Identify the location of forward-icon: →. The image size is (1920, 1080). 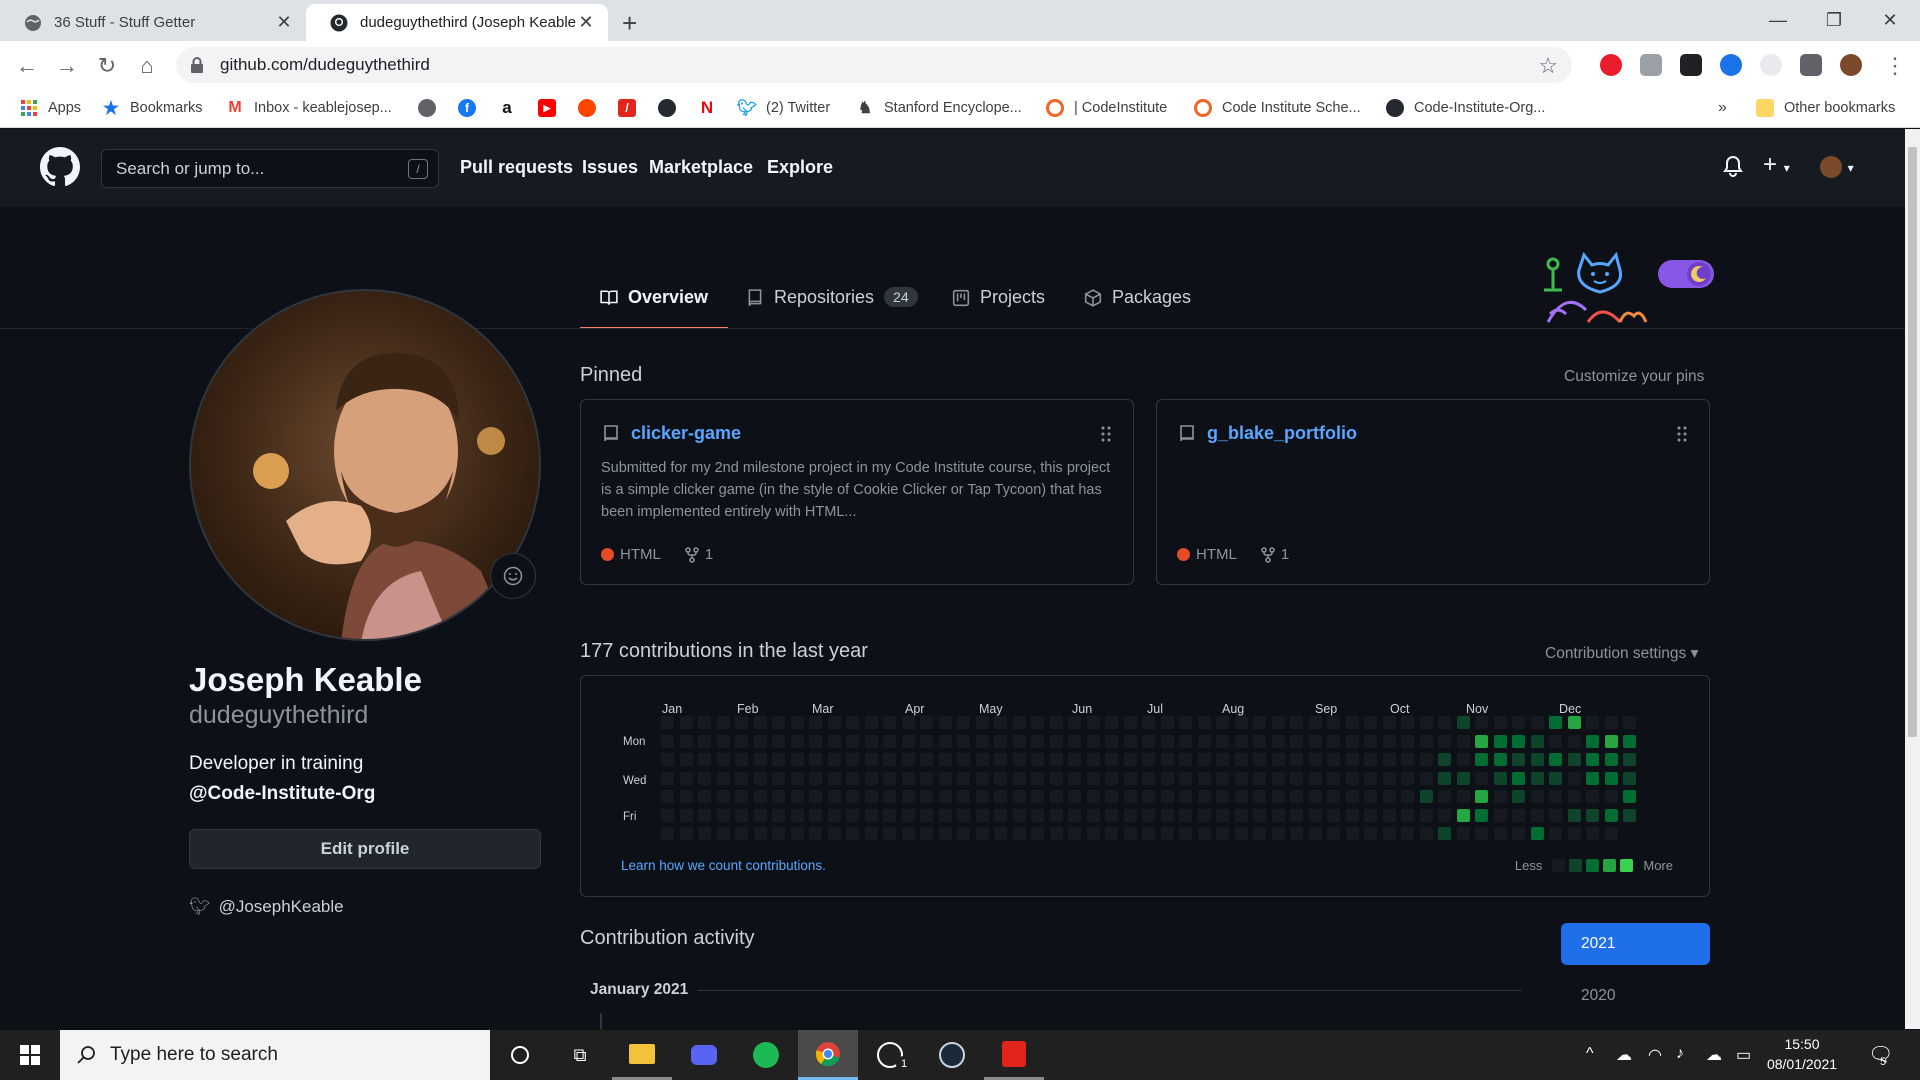
(67, 66).